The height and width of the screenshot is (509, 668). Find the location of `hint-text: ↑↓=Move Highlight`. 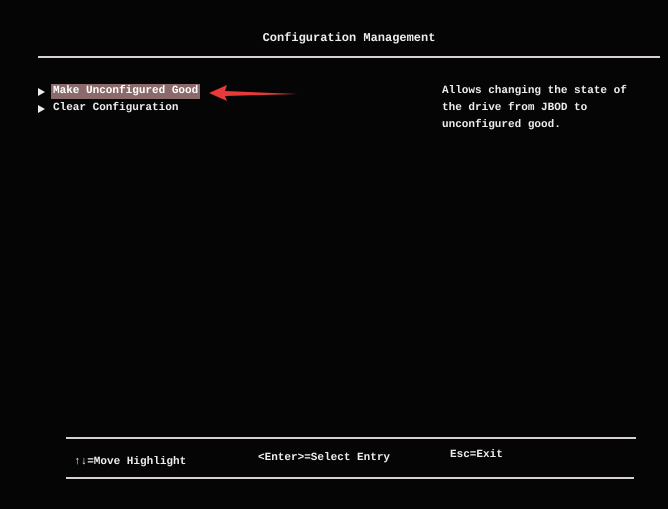

hint-text: ↑↓=Move Highlight is located at coordinates (131, 462).